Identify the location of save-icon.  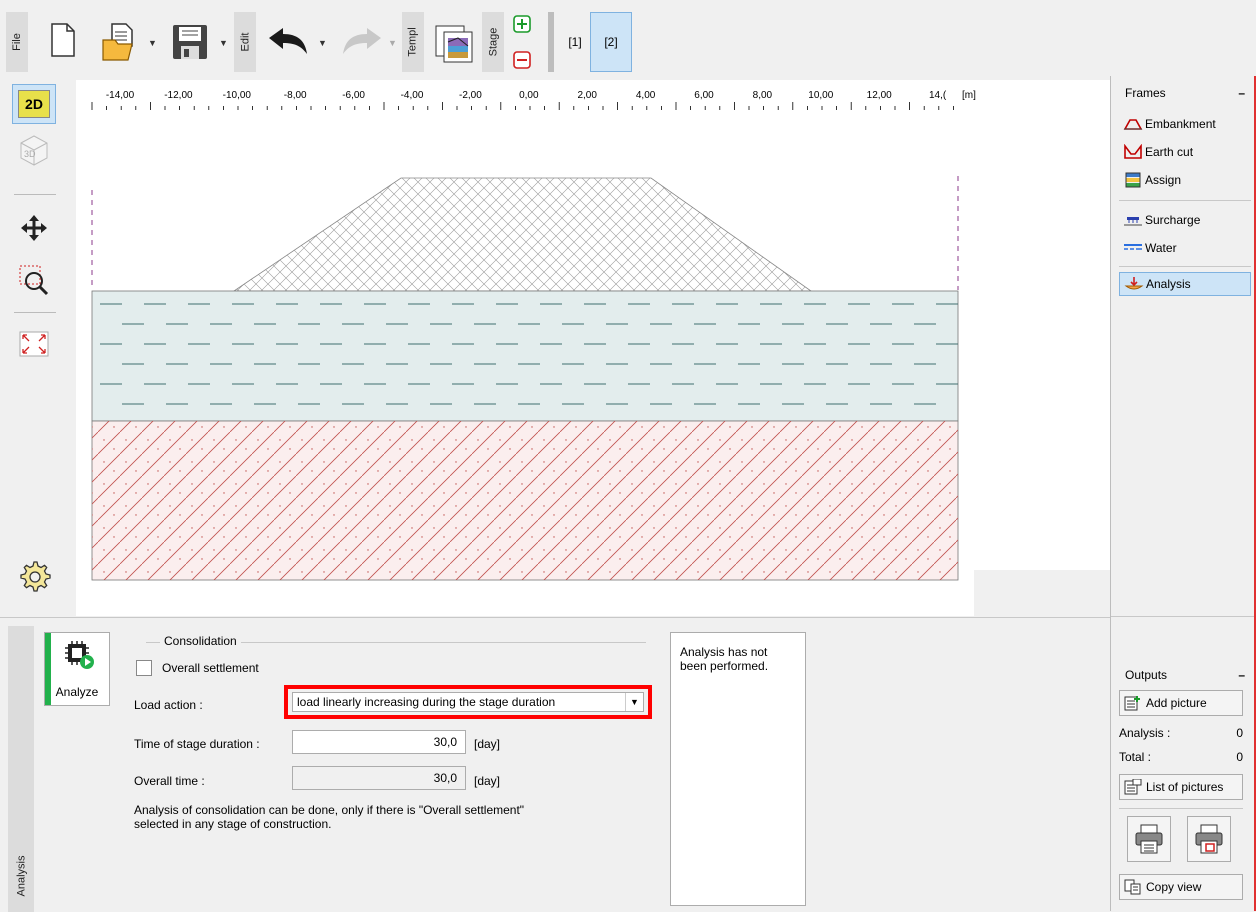
(190, 42).